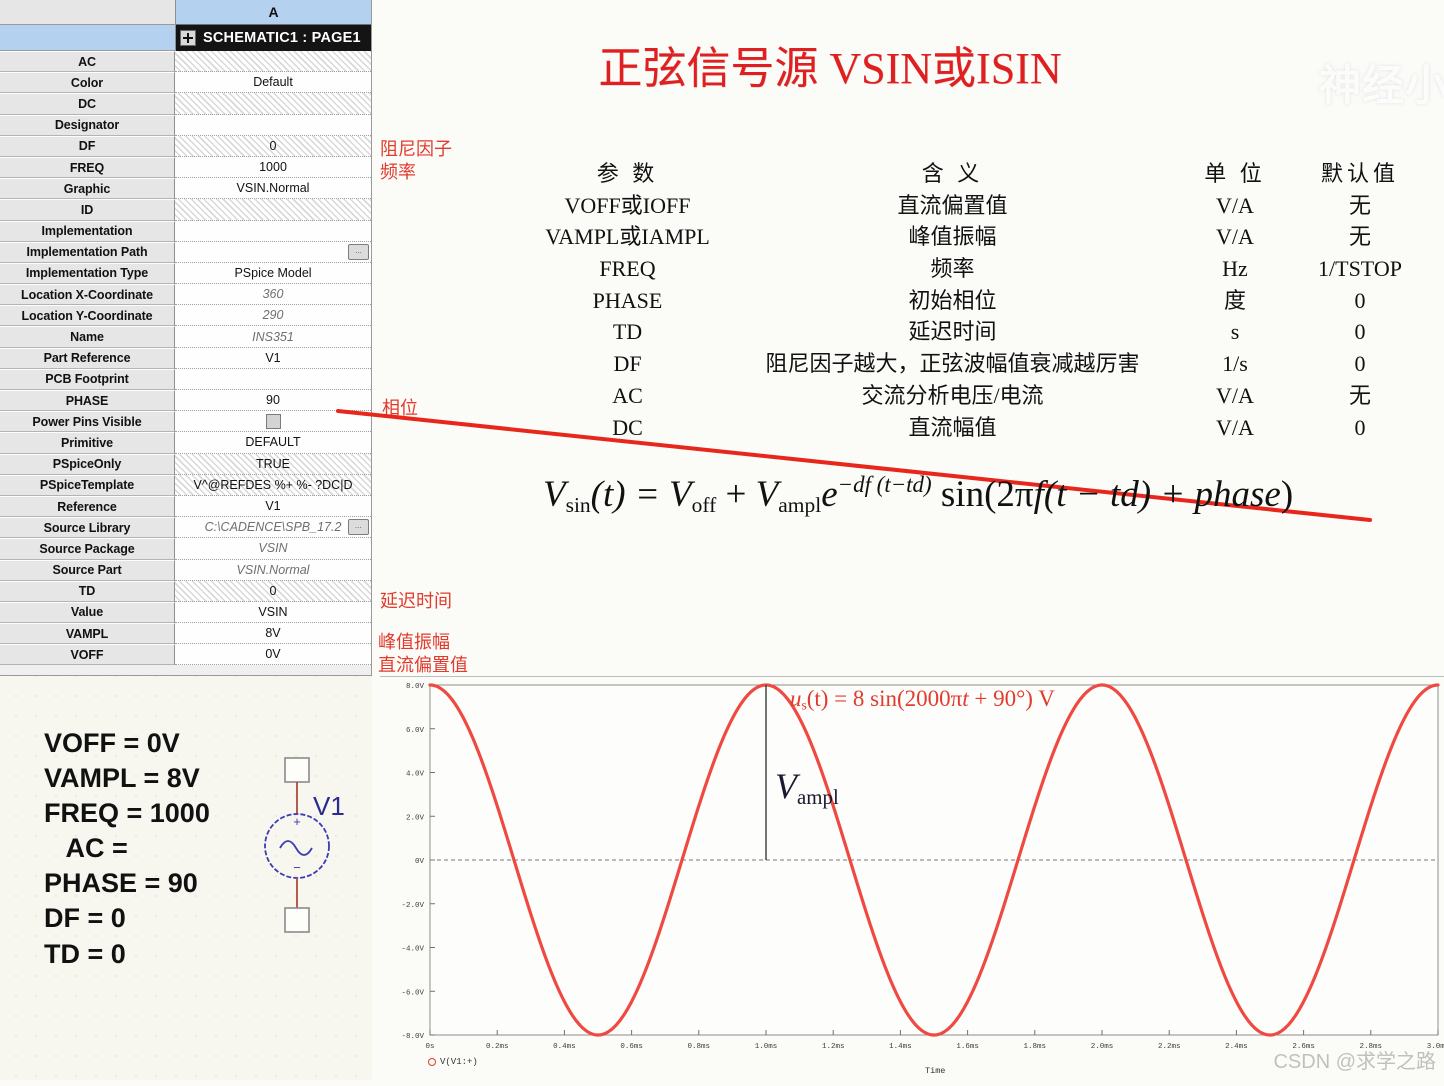  What do you see at coordinates (273, 485) in the screenshot?
I see `property-value-cell: V^@REFDES %+ %- ?DC|D` at bounding box center [273, 485].